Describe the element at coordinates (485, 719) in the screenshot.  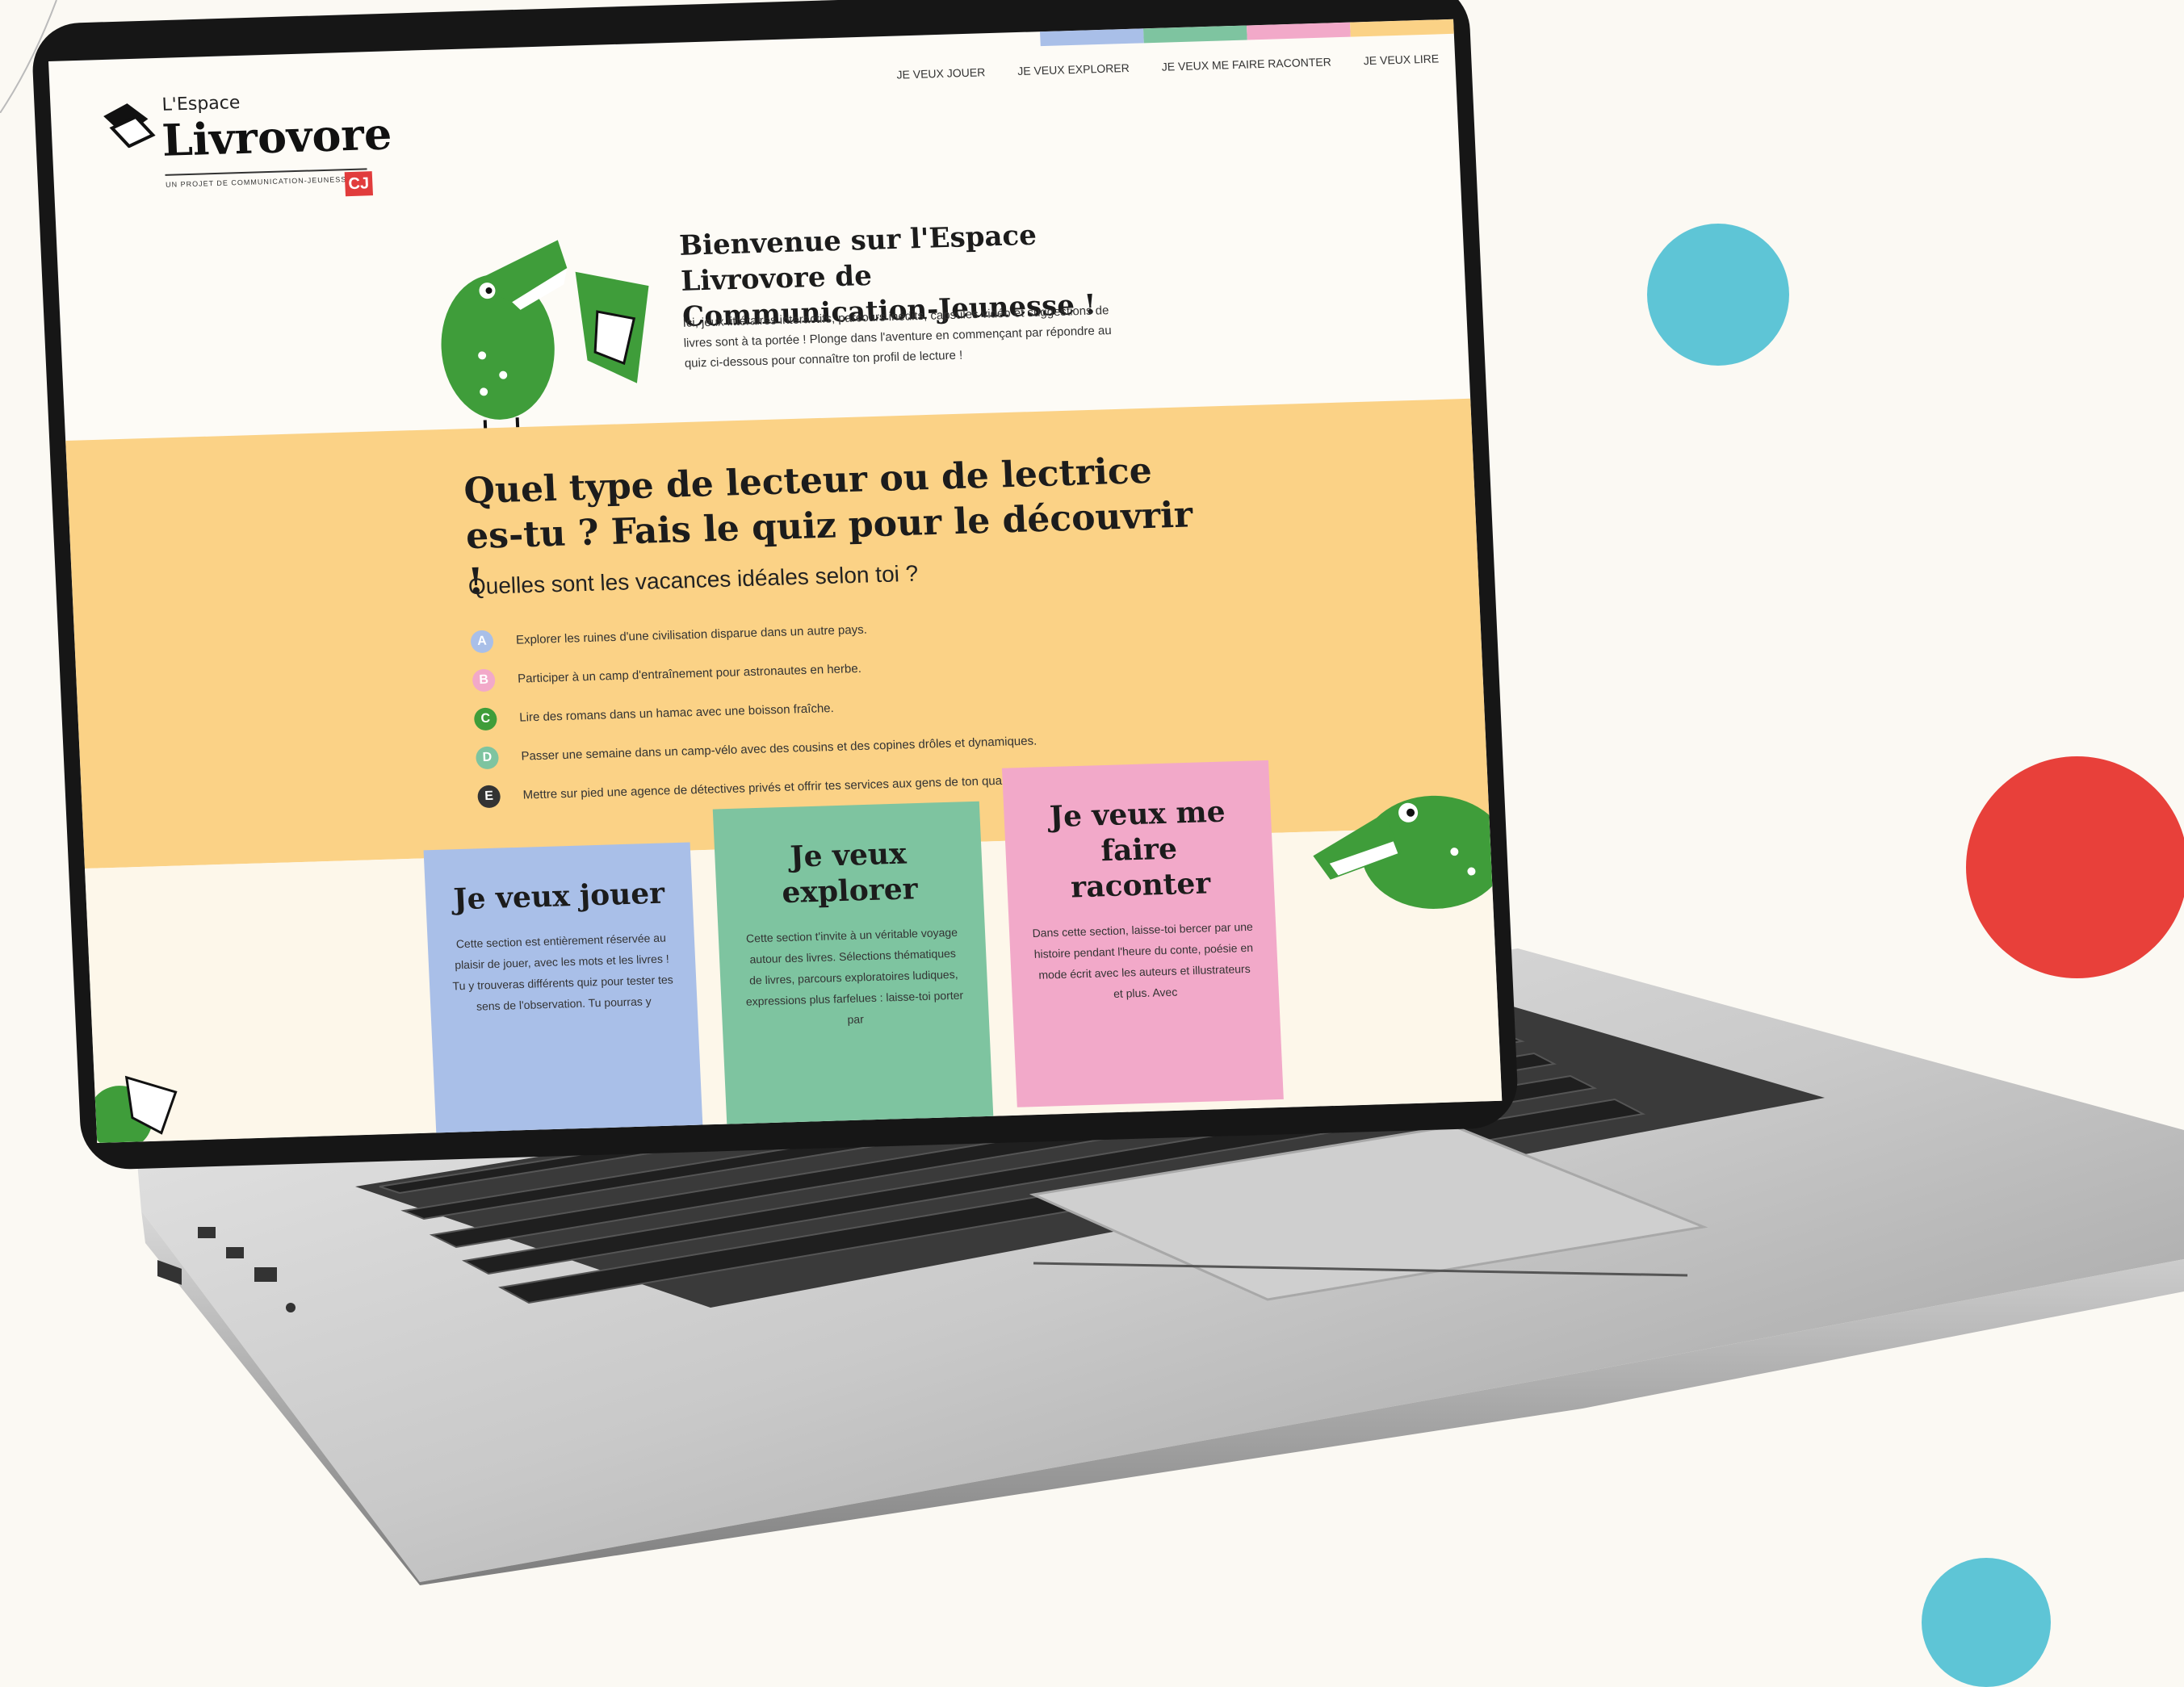
I see `answer-badge-c: C` at that location.